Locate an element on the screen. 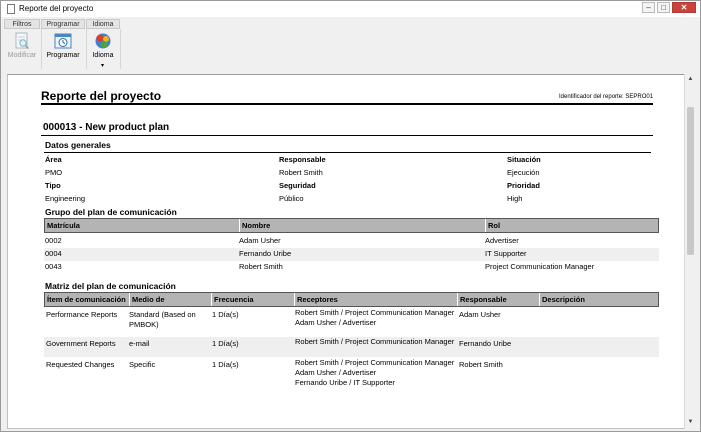  group-cell: Robert Smith is located at coordinates (261, 266).